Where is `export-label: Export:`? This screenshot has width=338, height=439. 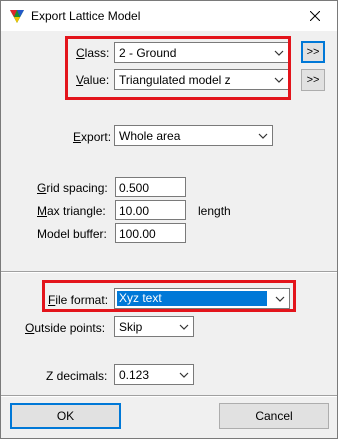 export-label: Export: is located at coordinates (92, 137).